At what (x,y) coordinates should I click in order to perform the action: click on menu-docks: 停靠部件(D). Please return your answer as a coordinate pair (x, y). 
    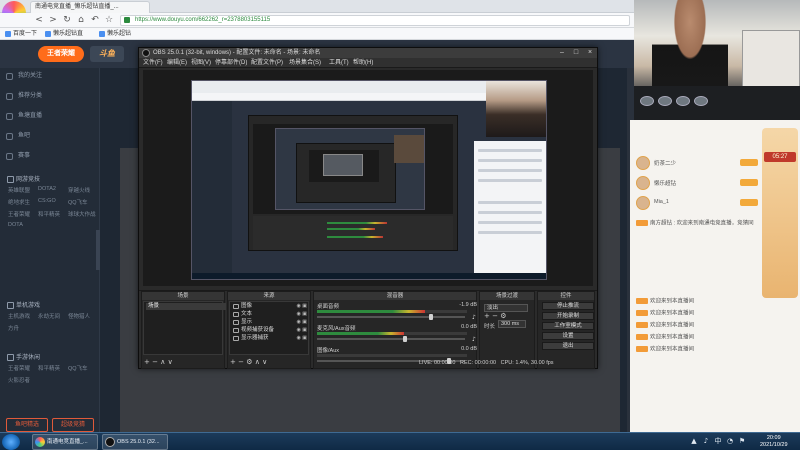
    Looking at the image, I should click on (231, 63).